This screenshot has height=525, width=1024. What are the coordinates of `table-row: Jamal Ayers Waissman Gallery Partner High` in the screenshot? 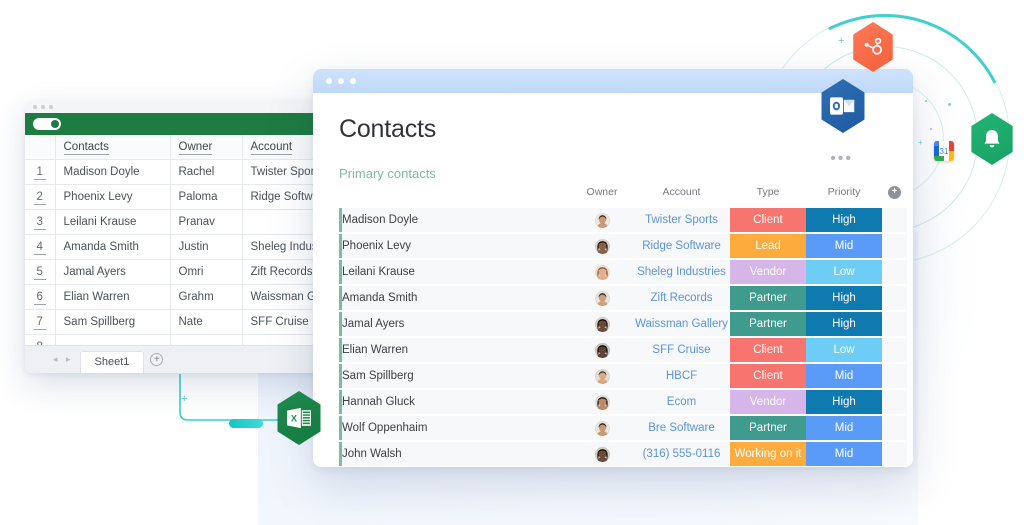 It's located at (623, 324).